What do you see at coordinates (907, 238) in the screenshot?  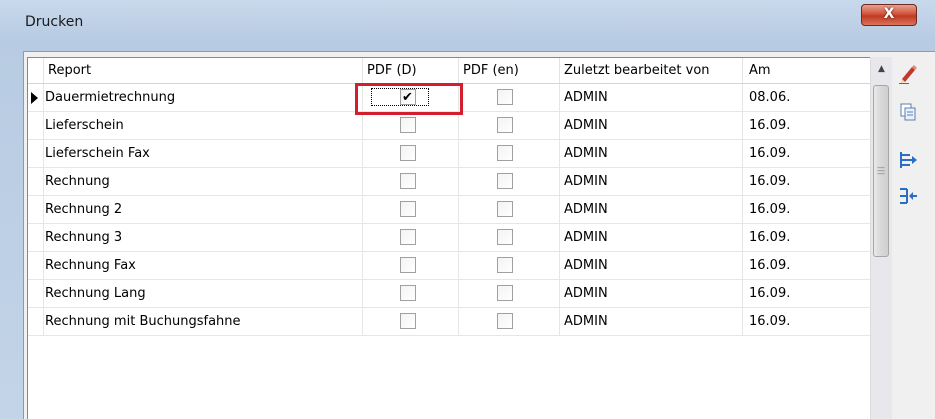 I see `right-toolbar` at bounding box center [907, 238].